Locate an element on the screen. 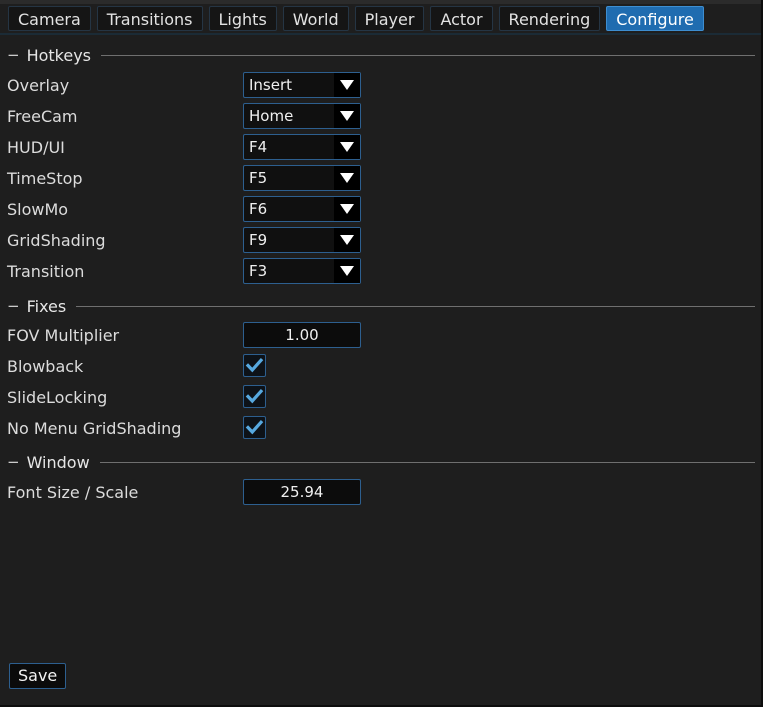  value-fov-multiplier: 1.00 is located at coordinates (302, 335).